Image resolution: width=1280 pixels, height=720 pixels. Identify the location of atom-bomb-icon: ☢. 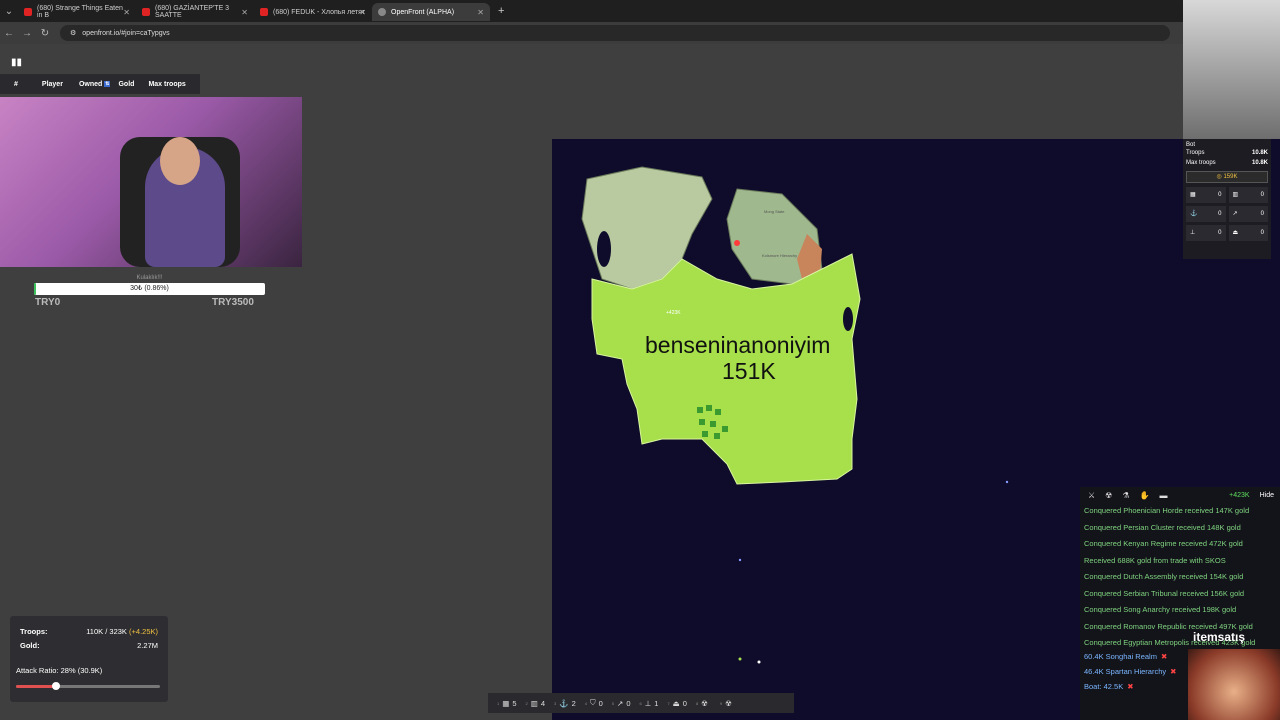
(704, 703).